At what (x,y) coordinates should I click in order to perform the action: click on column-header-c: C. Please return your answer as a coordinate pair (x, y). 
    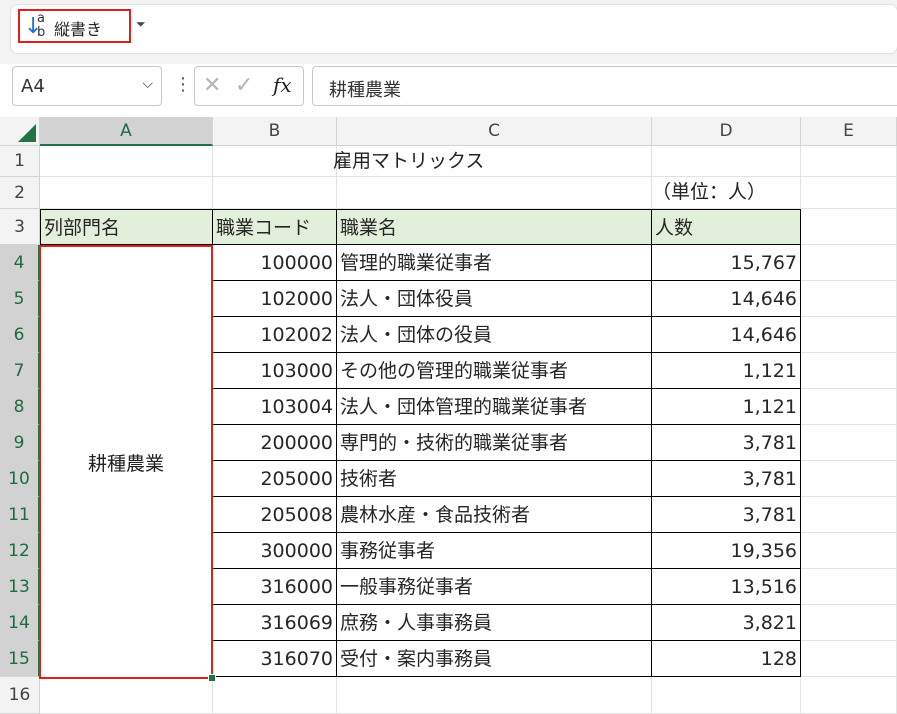
    Looking at the image, I should click on (494, 131).